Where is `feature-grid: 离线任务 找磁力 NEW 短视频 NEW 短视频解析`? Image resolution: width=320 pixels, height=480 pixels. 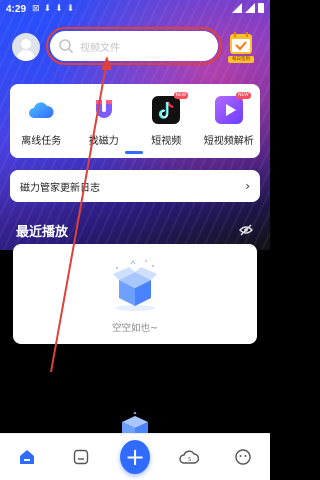 feature-grid: 离线任务 找磁力 NEW 短视频 NEW 短视频解析 is located at coordinates (135, 121).